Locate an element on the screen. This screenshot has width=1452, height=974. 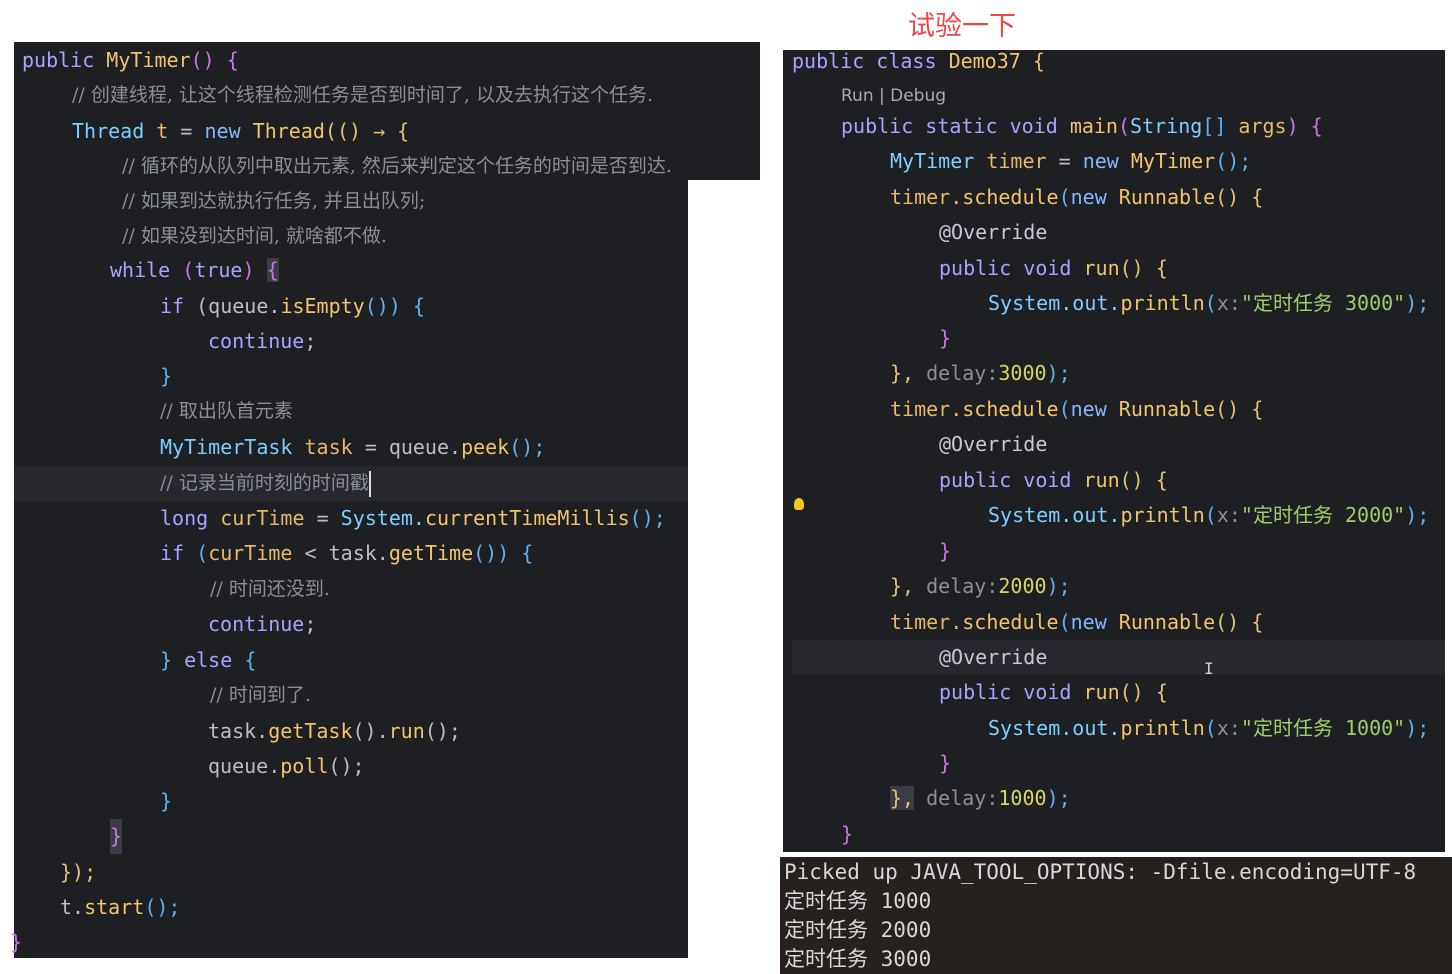
code-line: }, delay:2000); is located at coordinates (980, 586).